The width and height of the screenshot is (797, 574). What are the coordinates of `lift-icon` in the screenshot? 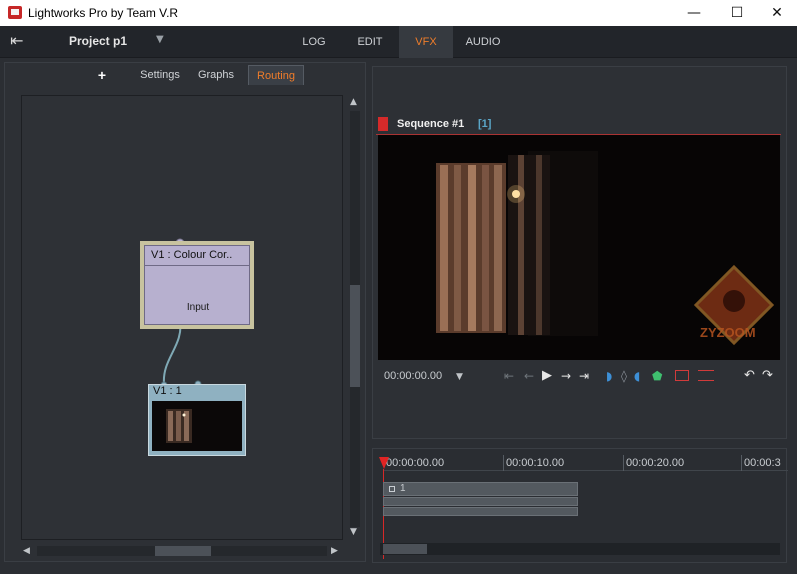 It's located at (682, 375).